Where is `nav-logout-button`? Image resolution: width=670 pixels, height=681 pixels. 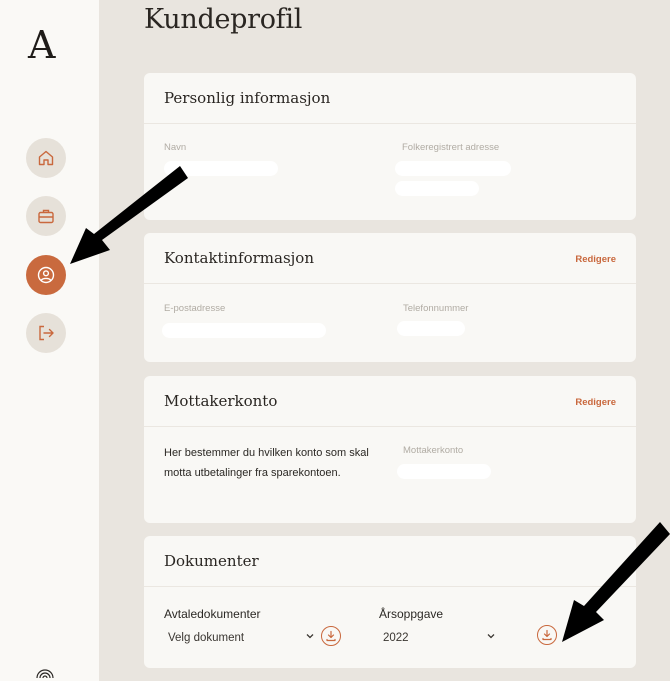 nav-logout-button is located at coordinates (46, 333).